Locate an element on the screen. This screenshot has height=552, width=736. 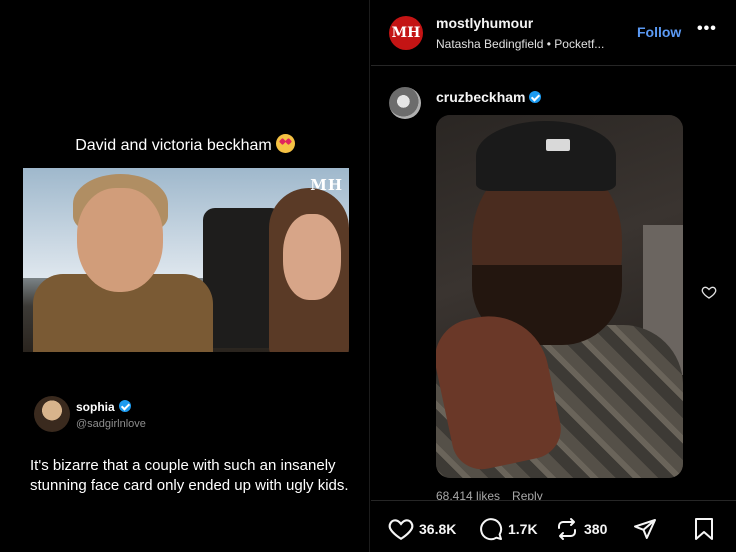
heart-eyes-emoji-icon is located at coordinates (285, 143).